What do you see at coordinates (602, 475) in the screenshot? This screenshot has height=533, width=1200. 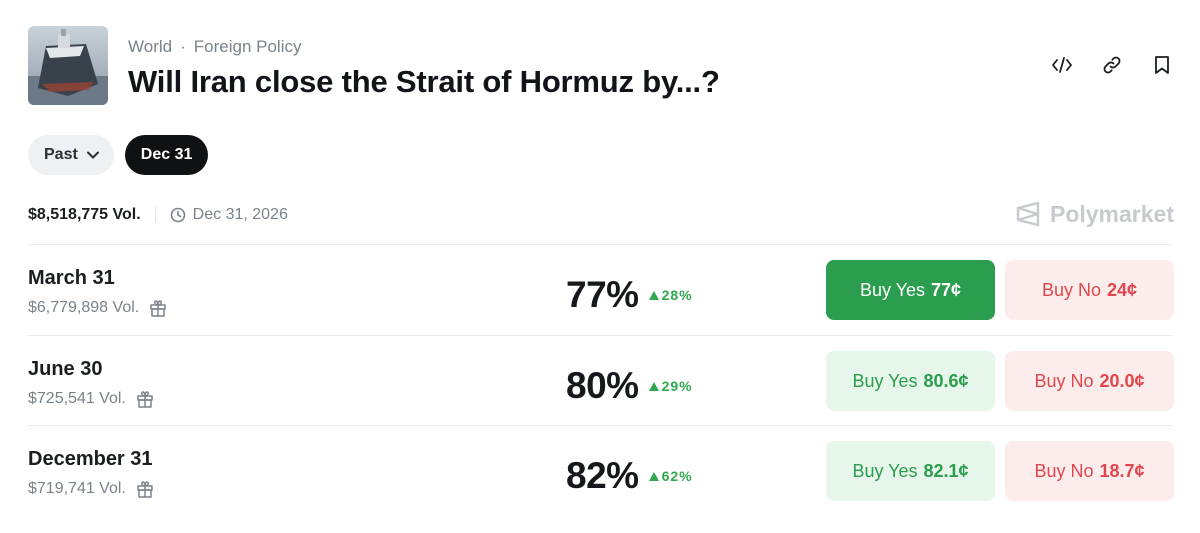 I see `probability-value: 82%` at bounding box center [602, 475].